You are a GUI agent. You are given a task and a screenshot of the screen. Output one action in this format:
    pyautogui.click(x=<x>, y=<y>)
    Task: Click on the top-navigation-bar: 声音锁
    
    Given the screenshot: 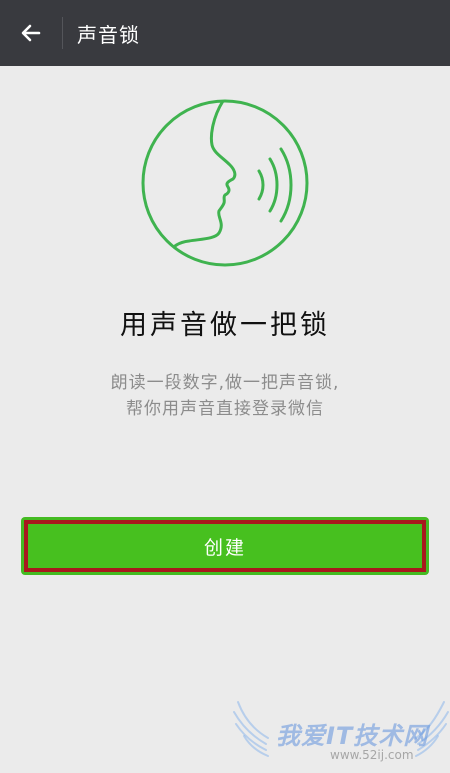 What is the action you would take?
    pyautogui.click(x=225, y=33)
    